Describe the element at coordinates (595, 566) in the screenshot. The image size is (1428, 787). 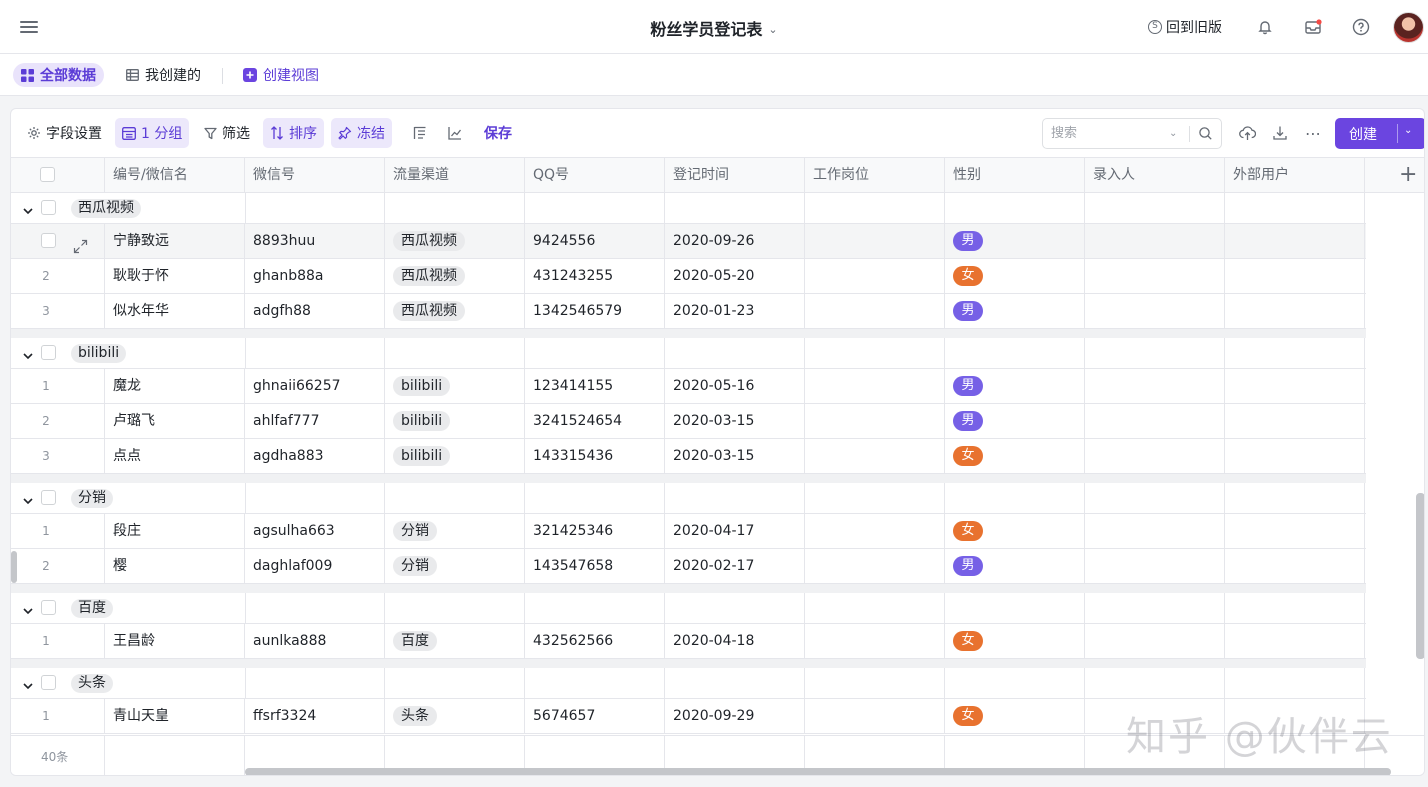
I see `cell-qq: 143547658` at that location.